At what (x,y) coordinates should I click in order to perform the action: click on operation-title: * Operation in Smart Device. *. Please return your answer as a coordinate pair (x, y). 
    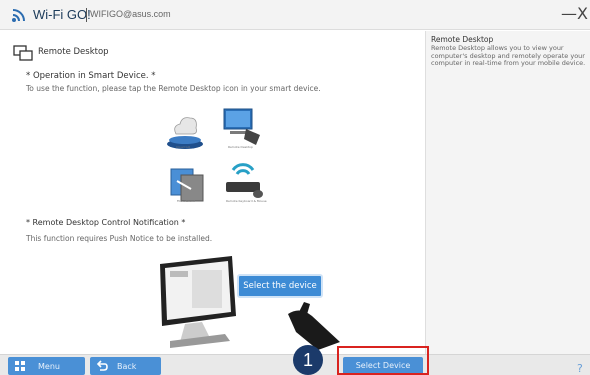
    Looking at the image, I should click on (91, 76).